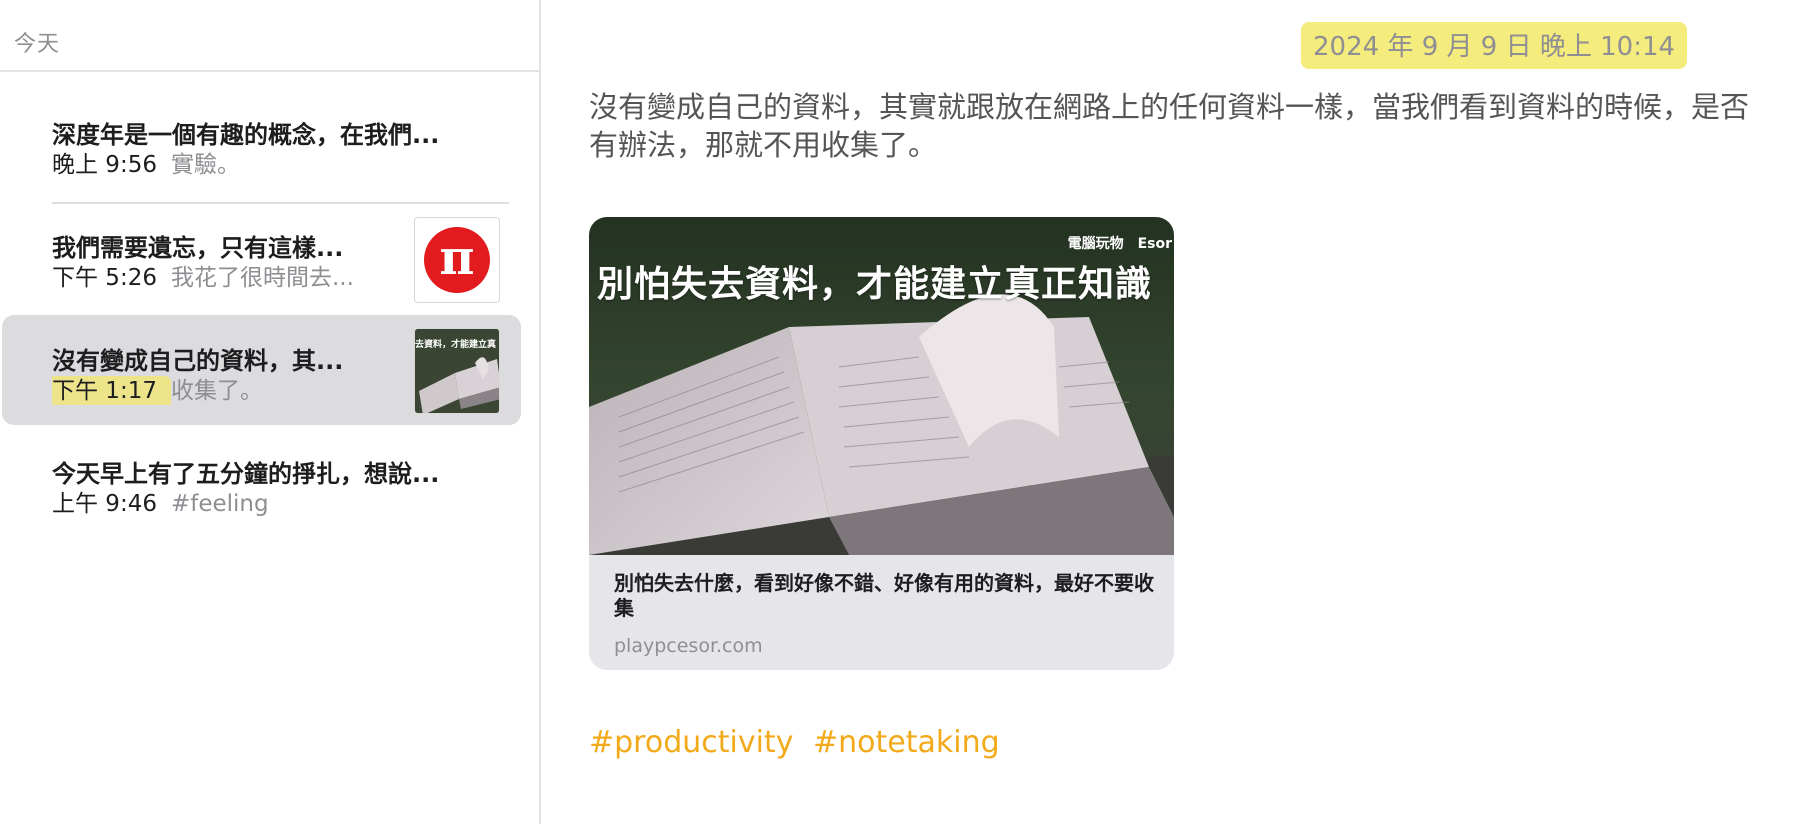 This screenshot has height=824, width=1814. What do you see at coordinates (37, 44) in the screenshot?
I see `section-header-today: 今天` at bounding box center [37, 44].